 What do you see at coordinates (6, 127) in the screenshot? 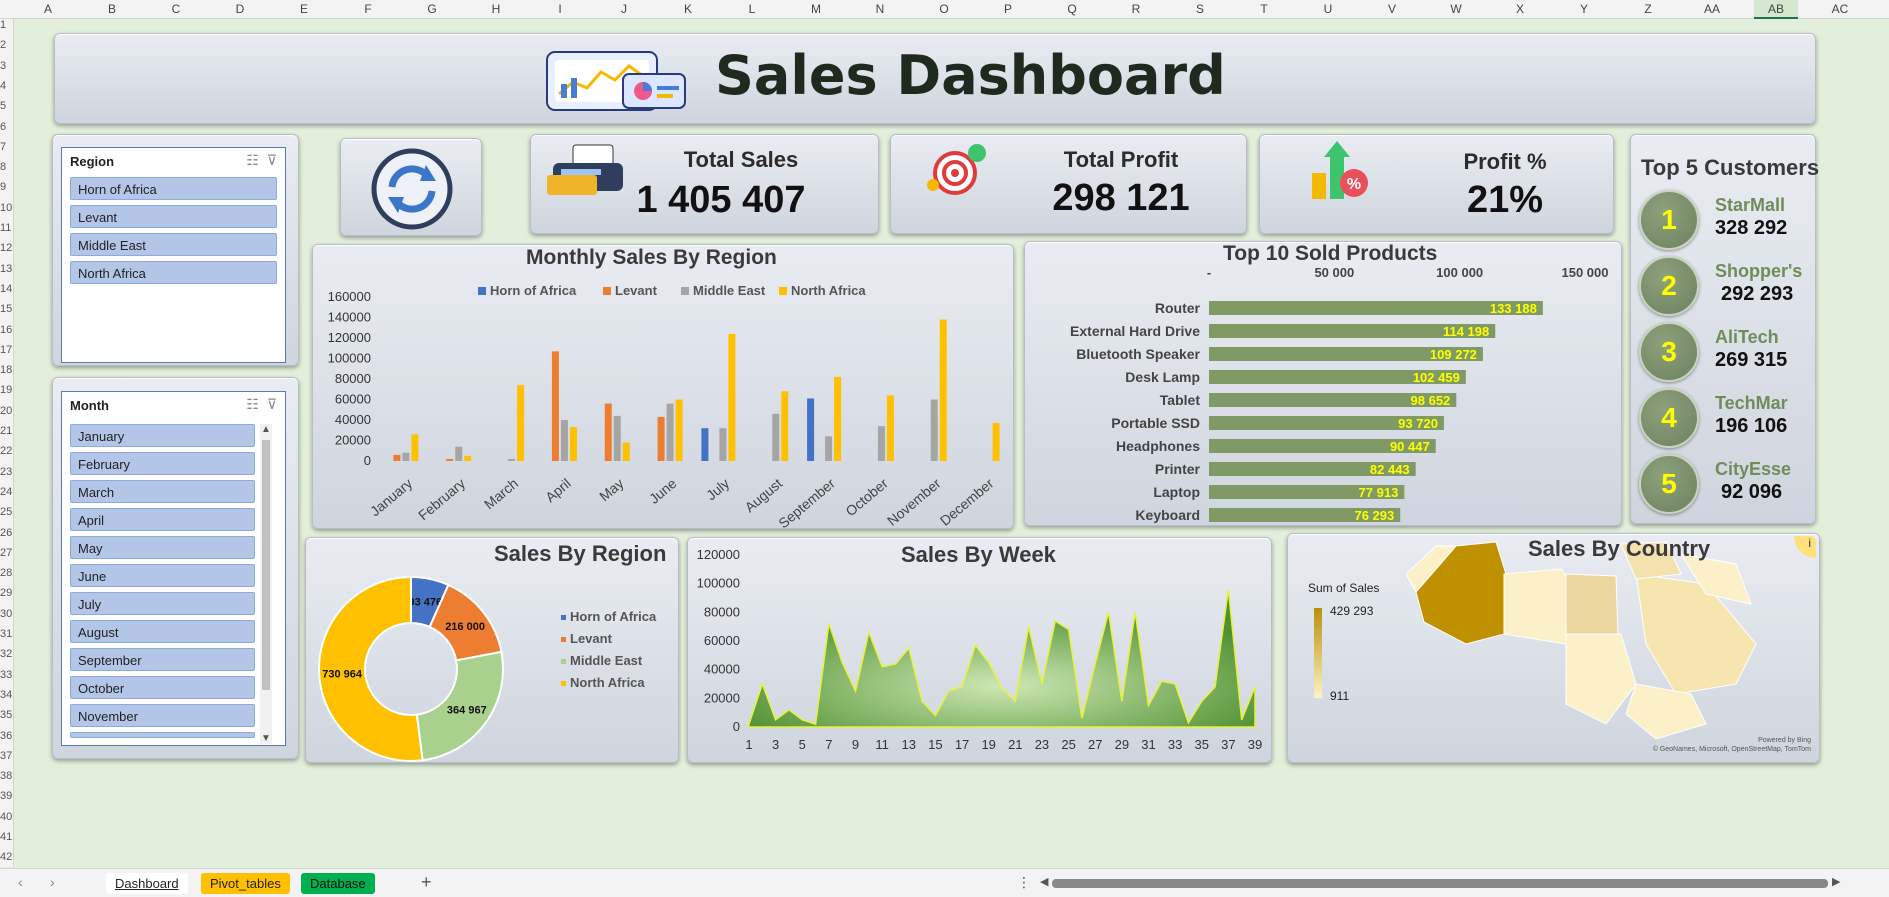
I see `row-header-6: 6` at bounding box center [6, 127].